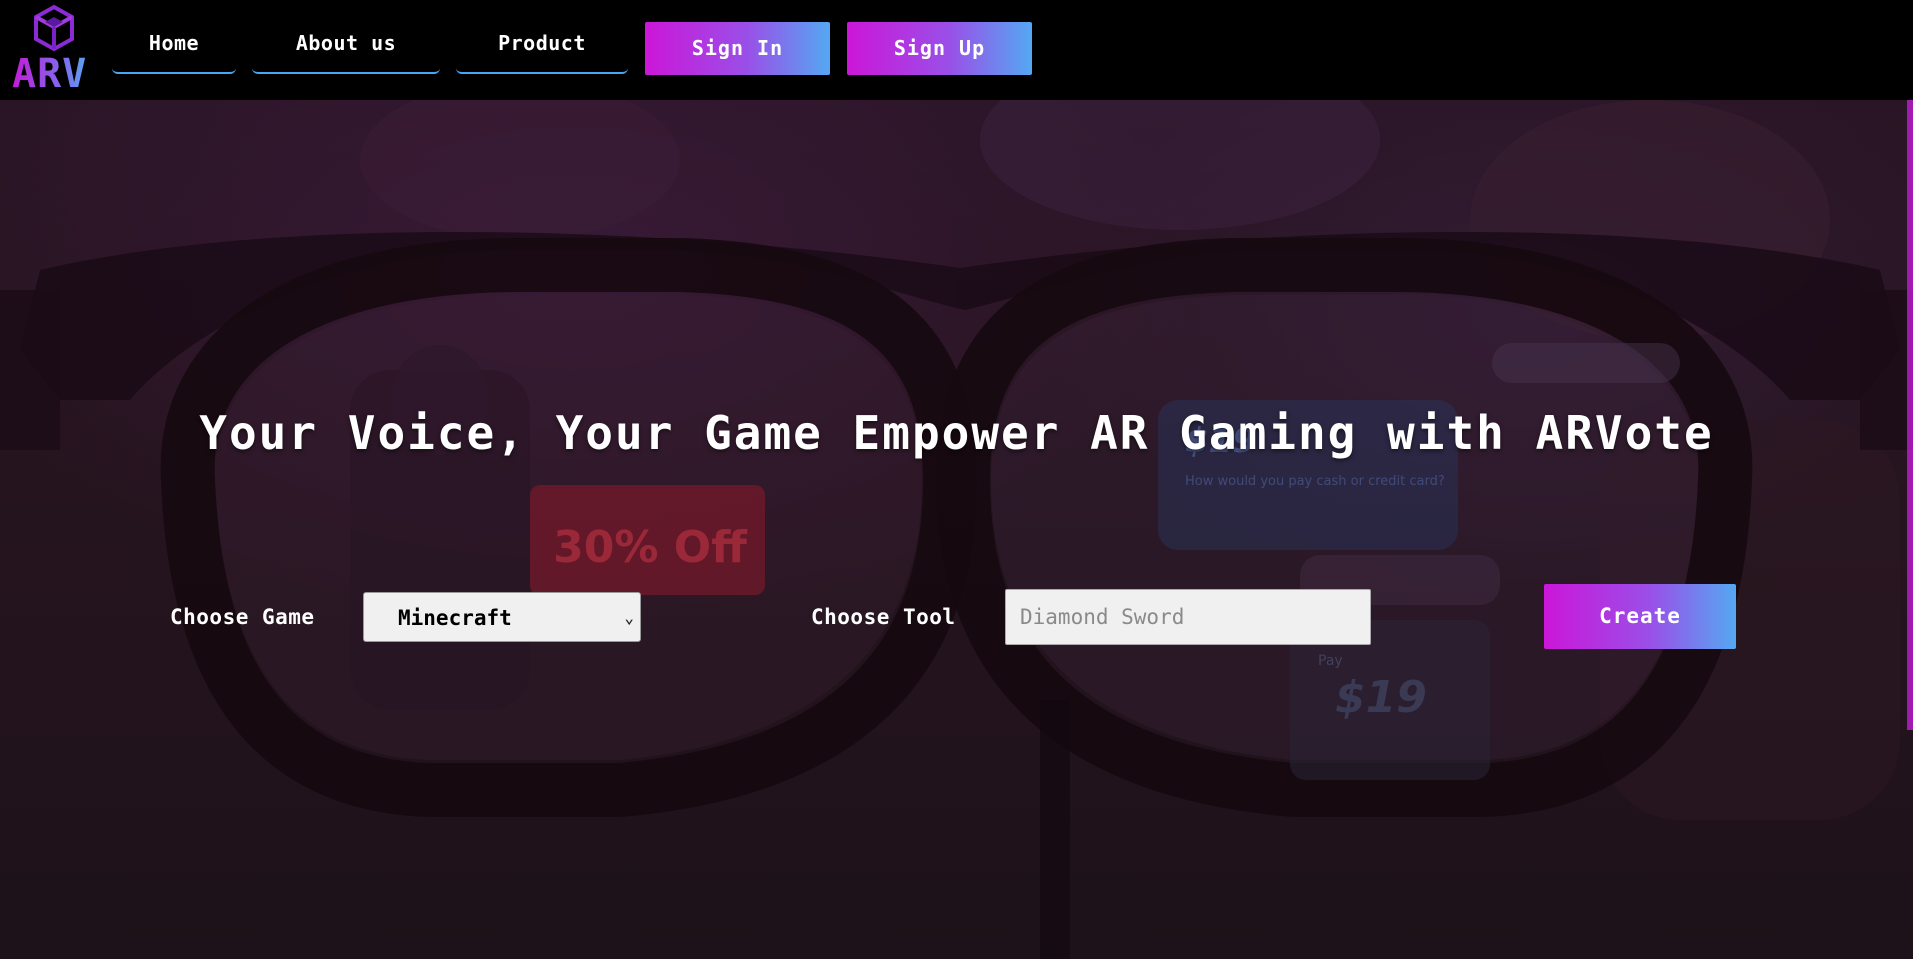 Image resolution: width=1913 pixels, height=959 pixels. What do you see at coordinates (50, 74) in the screenshot?
I see `brand-logo-text: ARV` at bounding box center [50, 74].